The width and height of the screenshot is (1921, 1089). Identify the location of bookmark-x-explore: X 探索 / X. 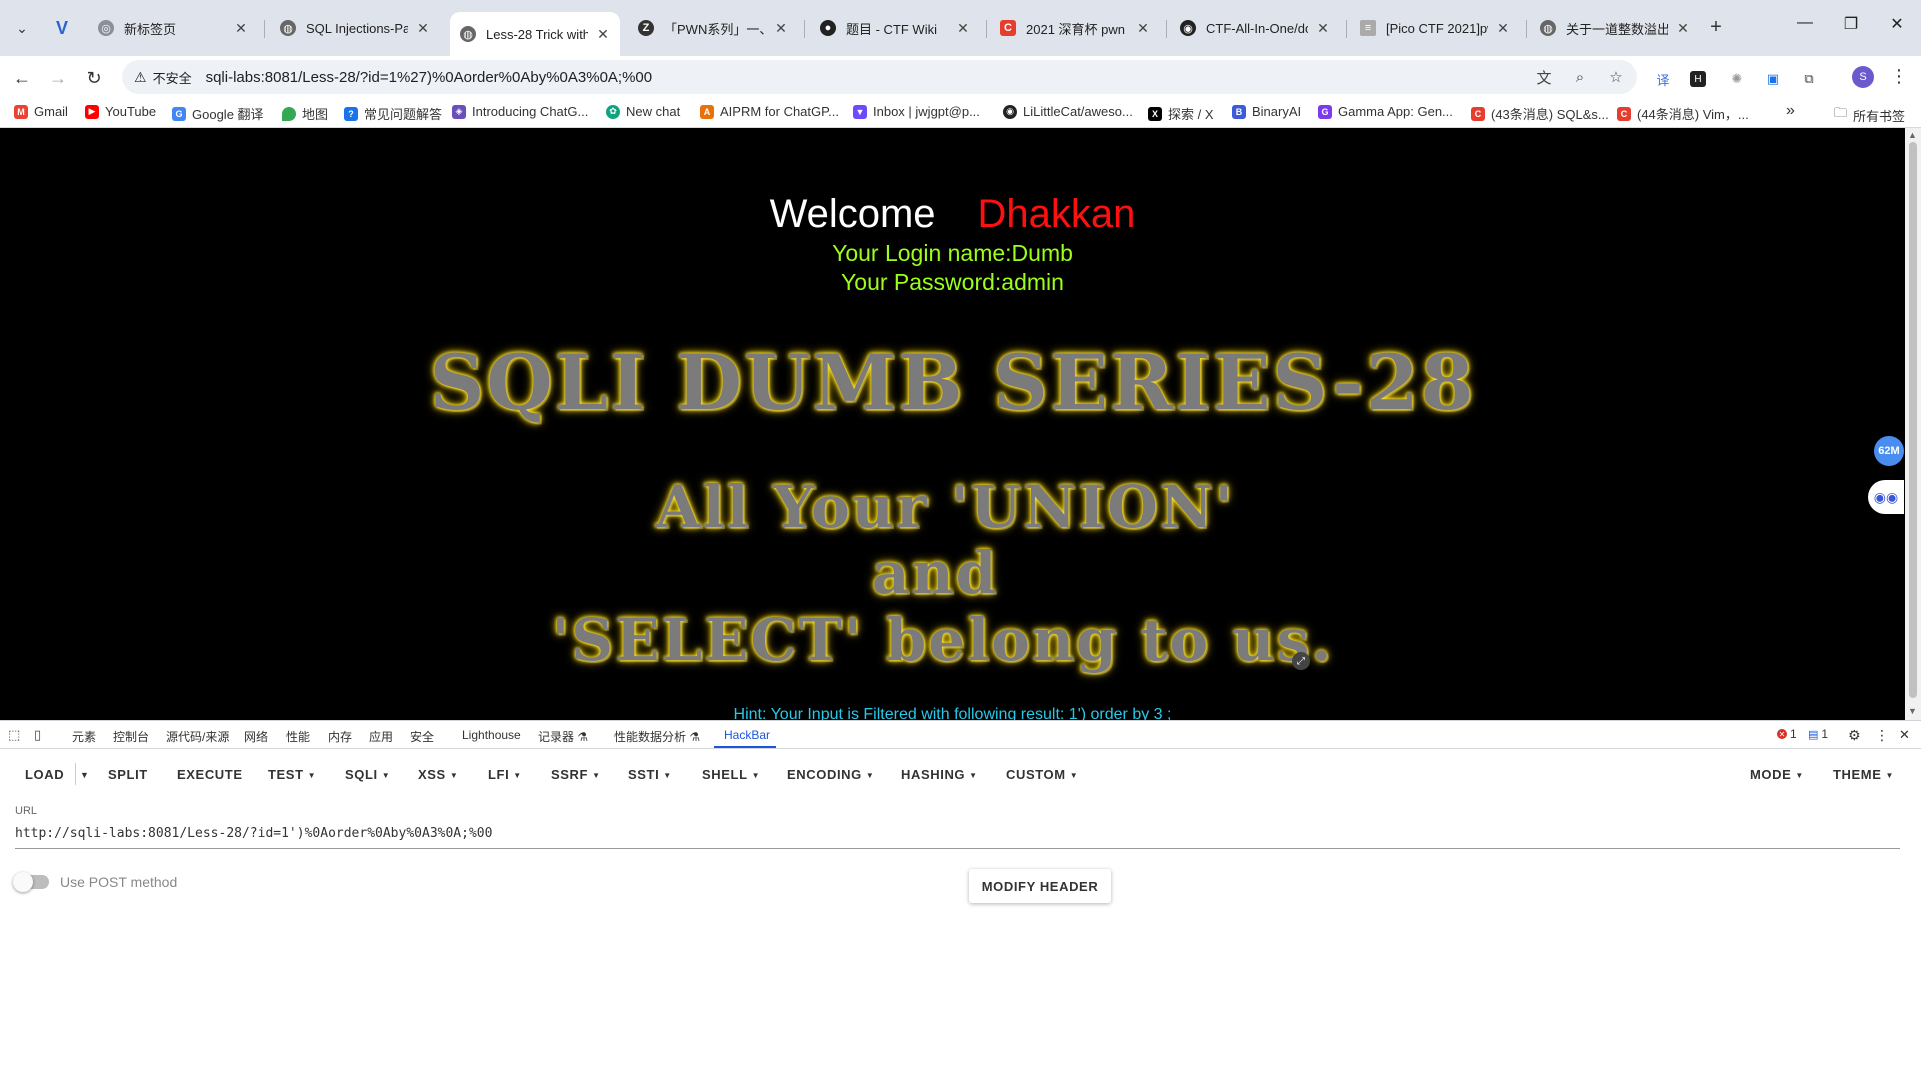
(1181, 113).